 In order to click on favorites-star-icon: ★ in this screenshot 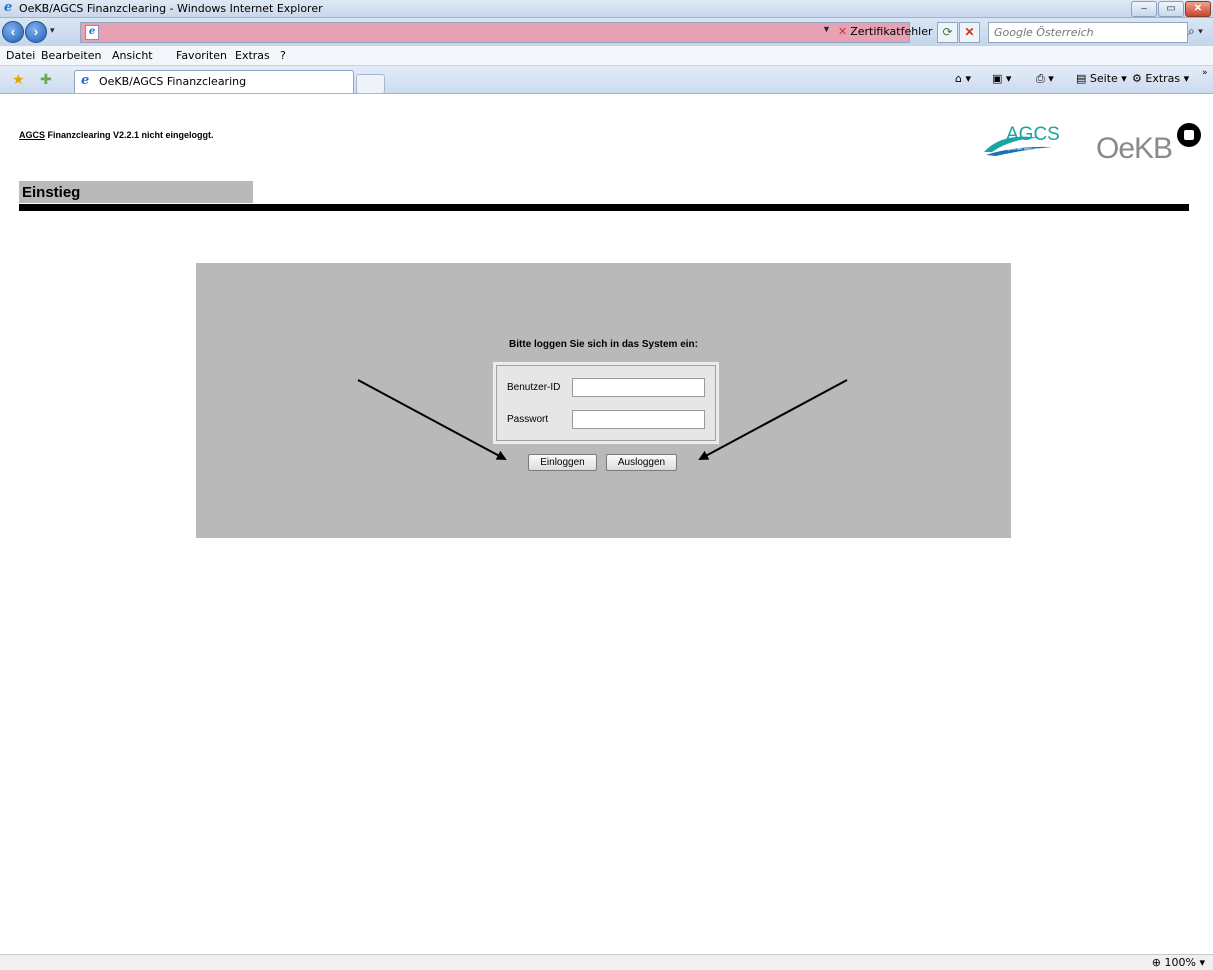, I will do `click(18, 79)`.